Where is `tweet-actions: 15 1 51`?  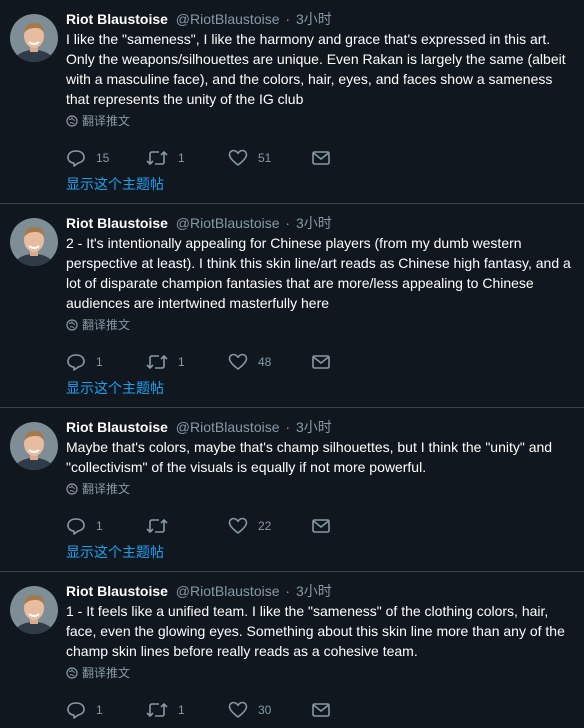
tweet-actions: 15 1 51 is located at coordinates (320, 158).